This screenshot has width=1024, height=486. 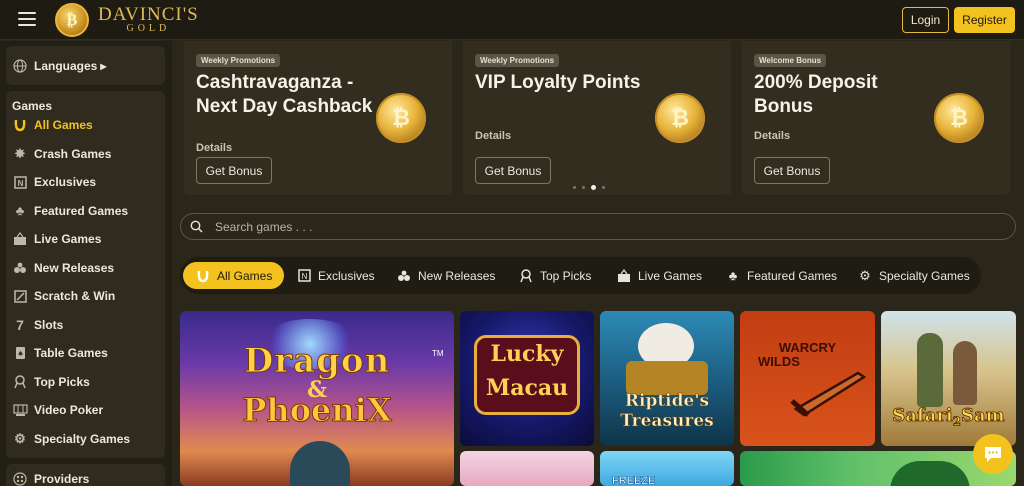 I want to click on sidebar-item-providers: Providers, so click(x=85, y=475).